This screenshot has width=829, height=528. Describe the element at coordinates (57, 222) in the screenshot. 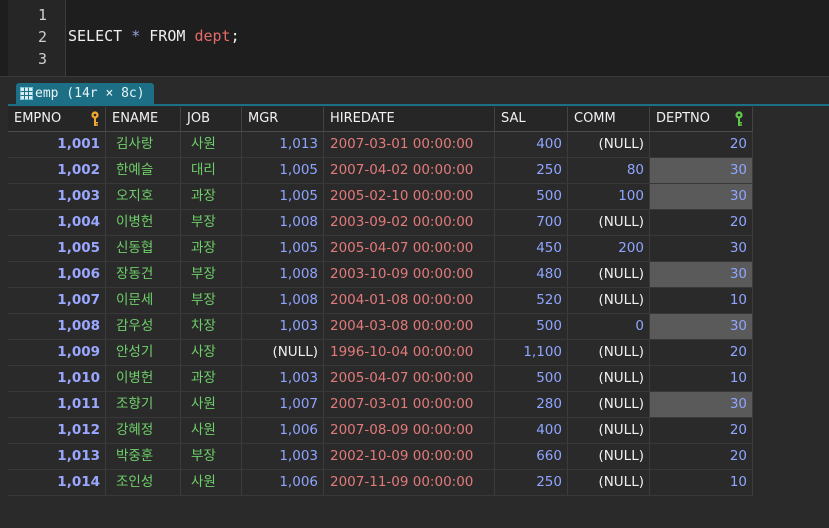

I see `cell-empno: 1,004` at that location.